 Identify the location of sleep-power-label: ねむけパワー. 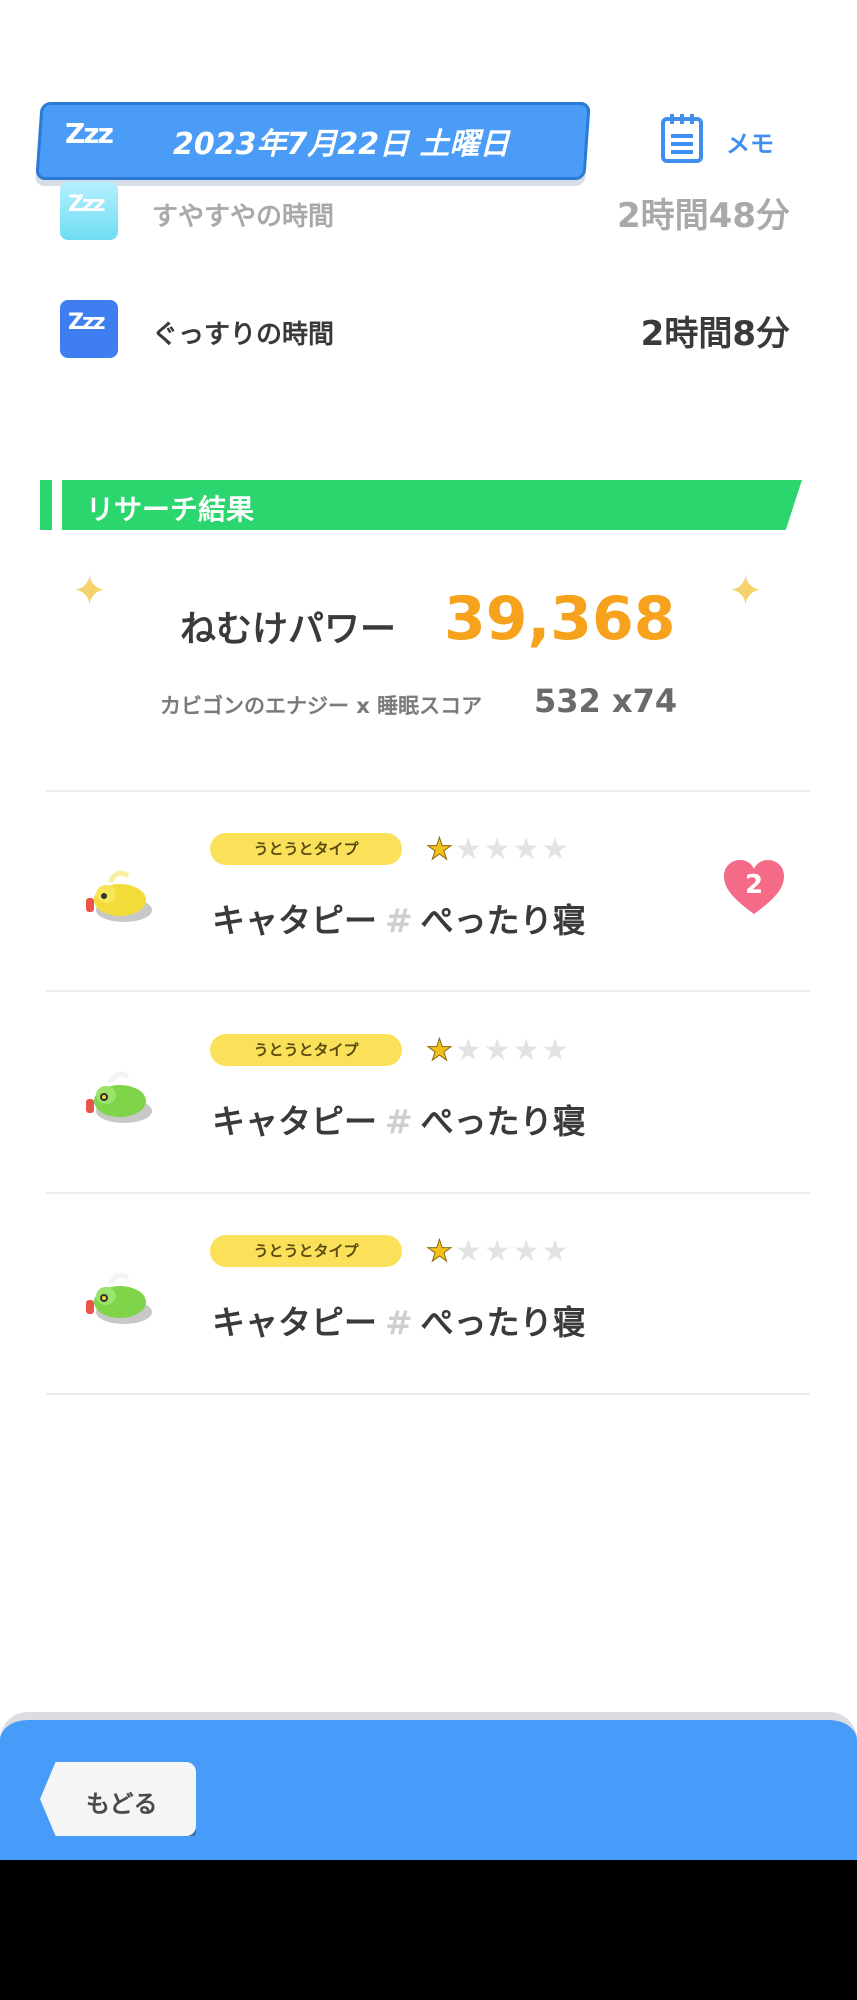
(288, 629).